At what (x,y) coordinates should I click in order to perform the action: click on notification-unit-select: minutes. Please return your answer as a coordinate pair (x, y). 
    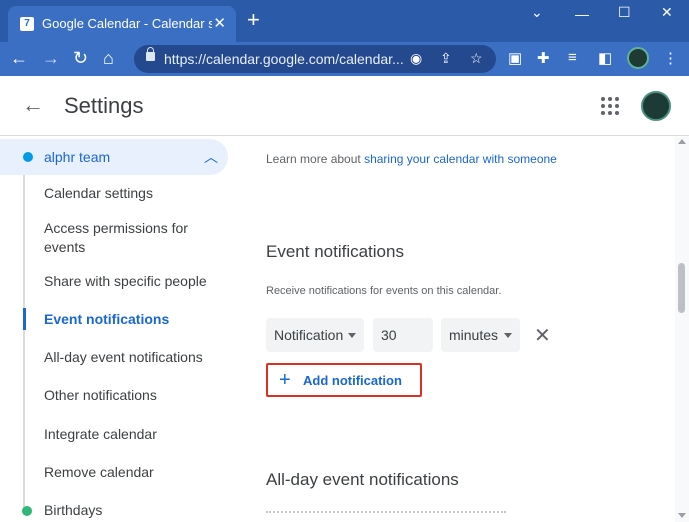
    Looking at the image, I should click on (480, 335).